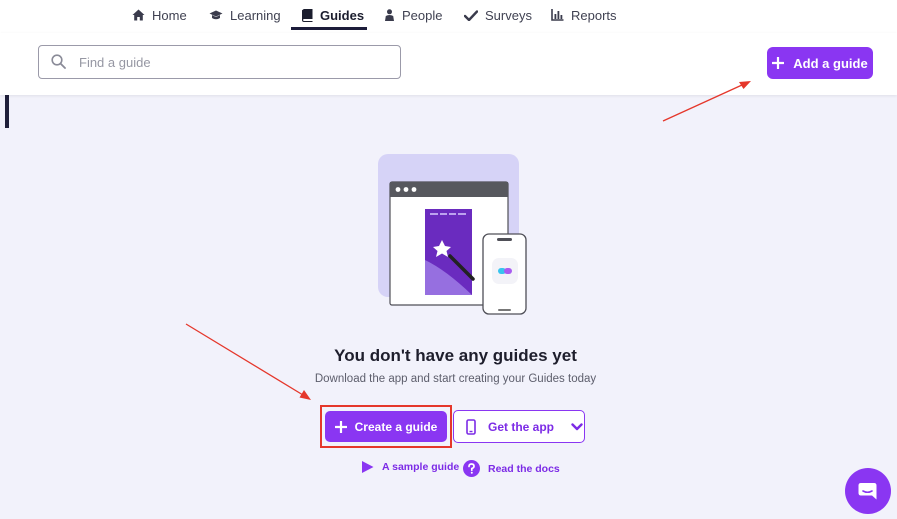 This screenshot has width=897, height=519. What do you see at coordinates (455, 355) in the screenshot?
I see `empty-state-title: You don't have any guides yet` at bounding box center [455, 355].